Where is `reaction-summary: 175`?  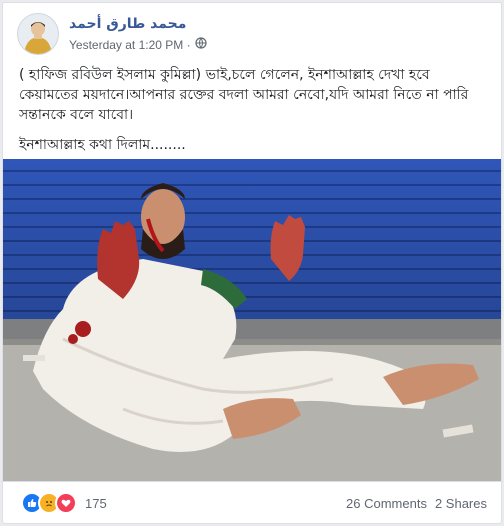
reaction-summary: 175 is located at coordinates (64, 503).